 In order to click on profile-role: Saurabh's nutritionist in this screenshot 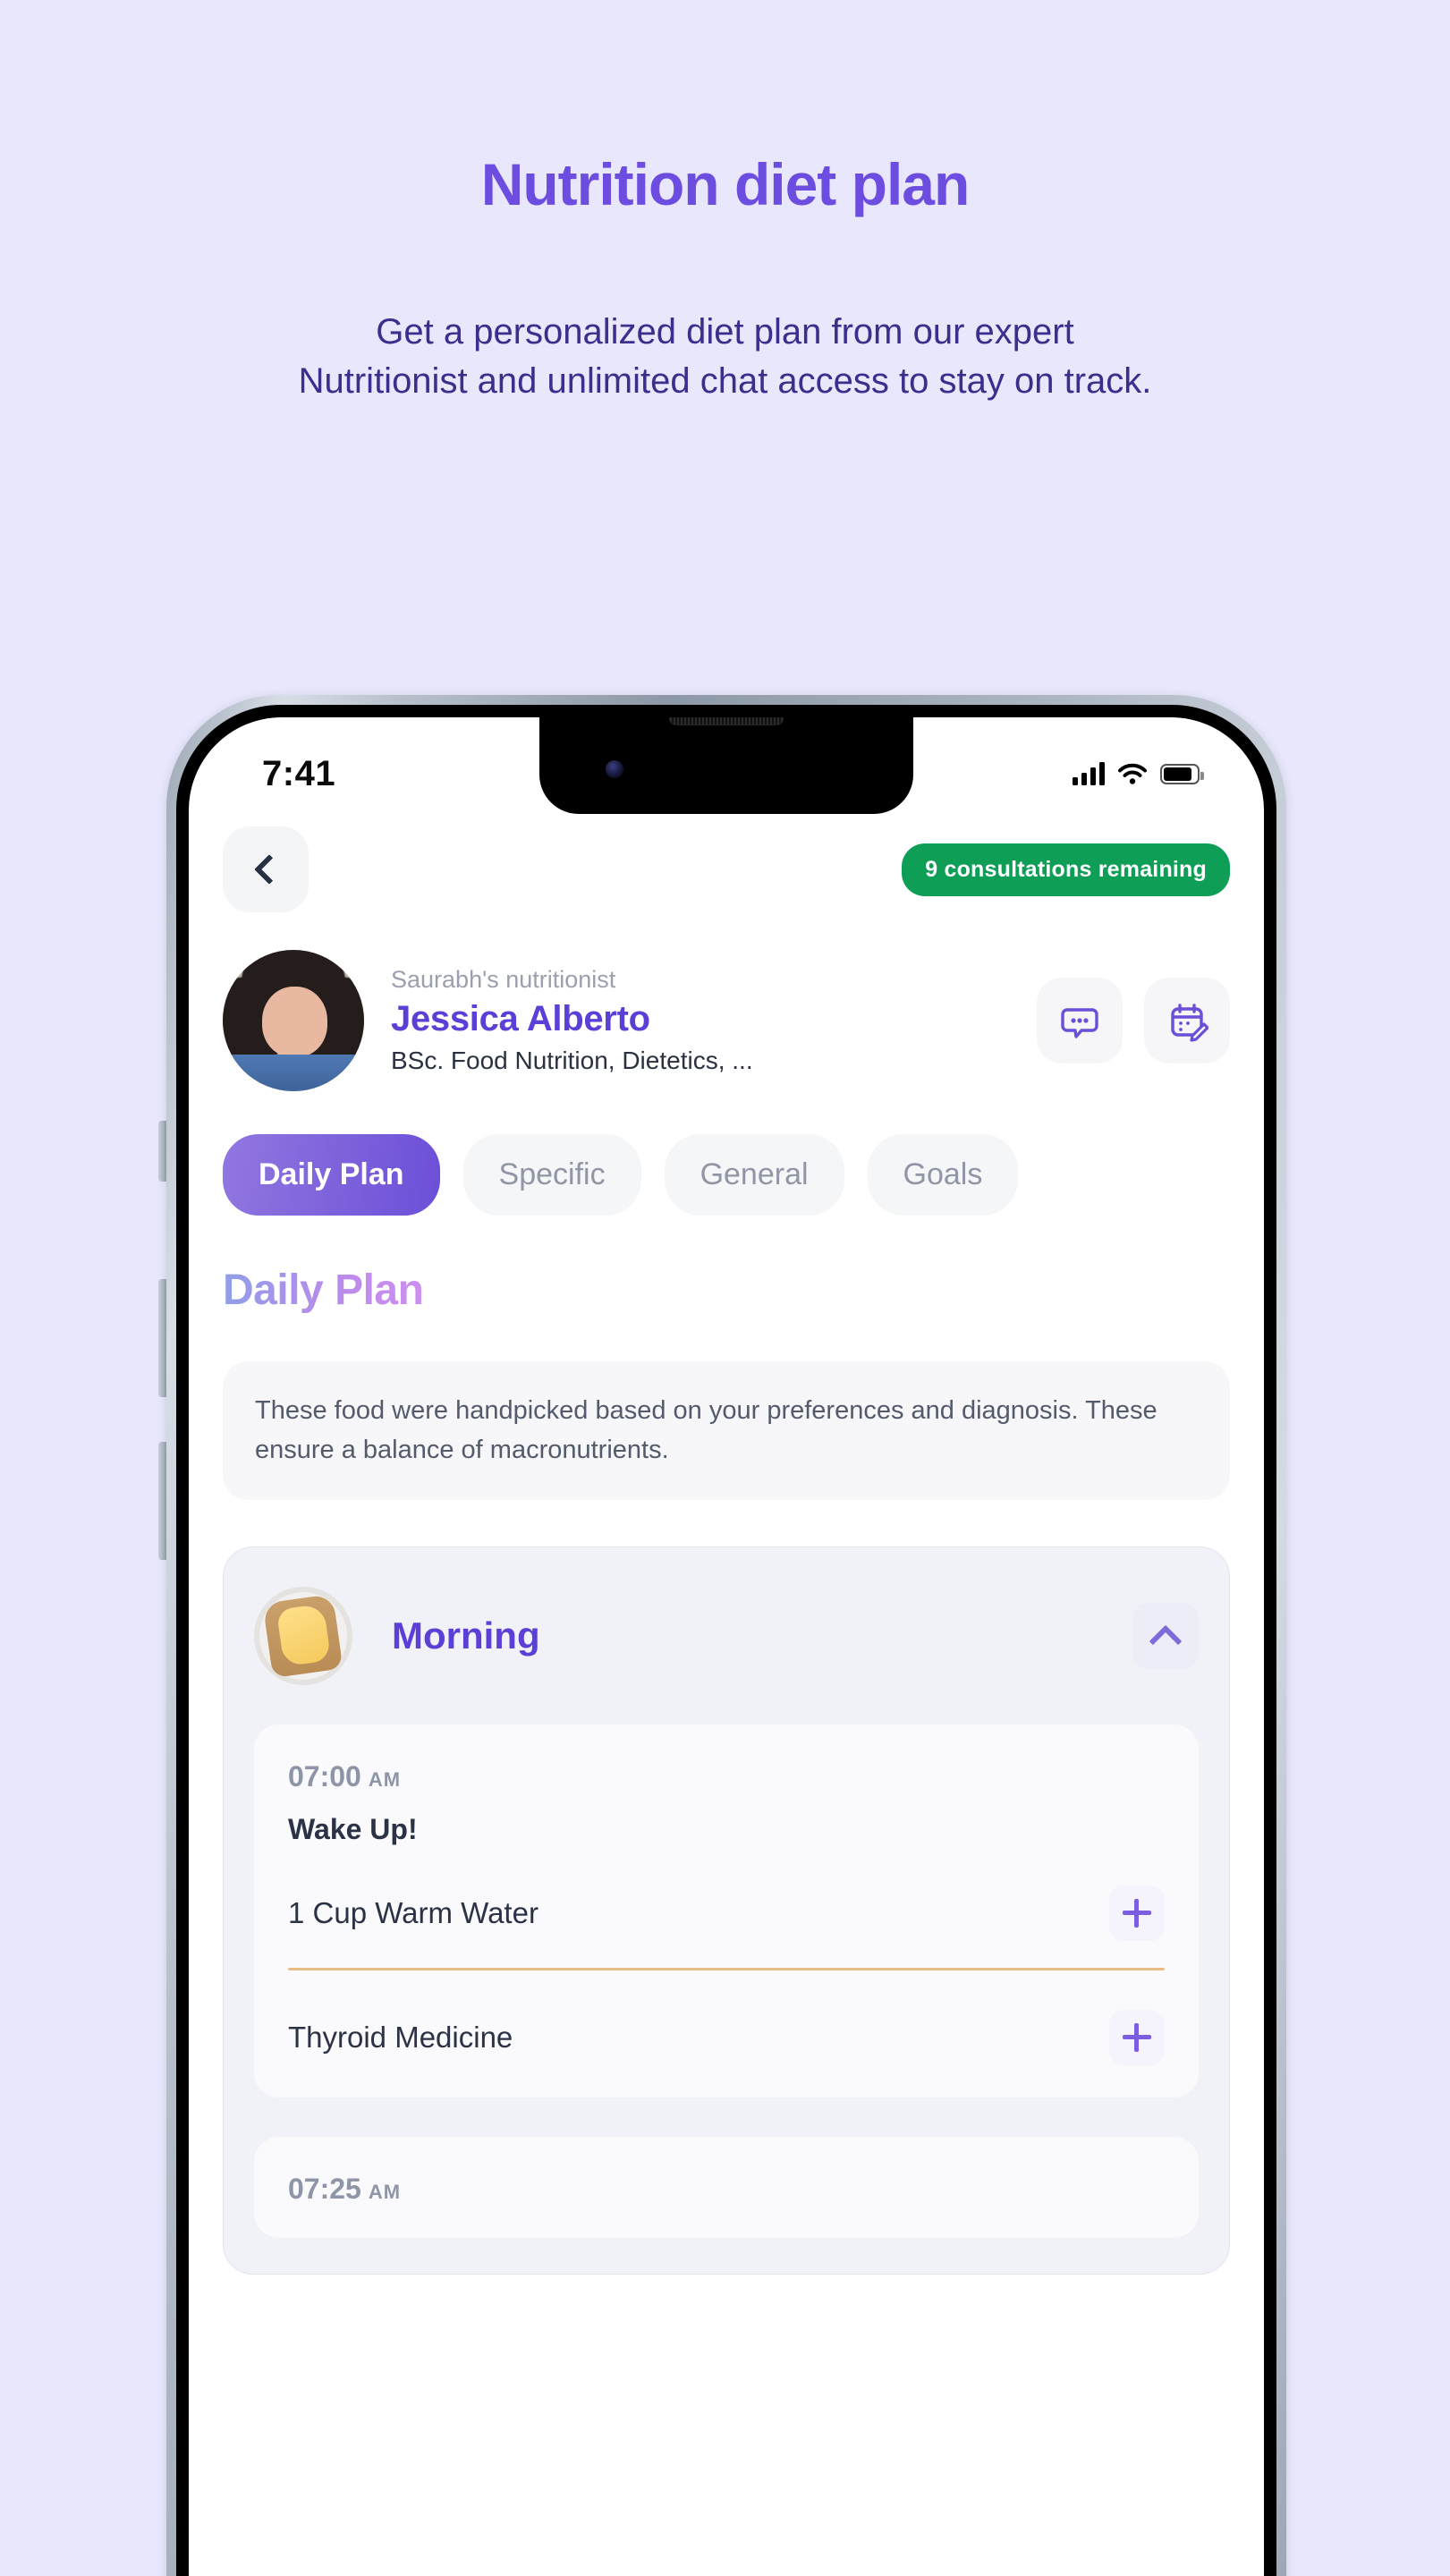, I will do `click(504, 979)`.